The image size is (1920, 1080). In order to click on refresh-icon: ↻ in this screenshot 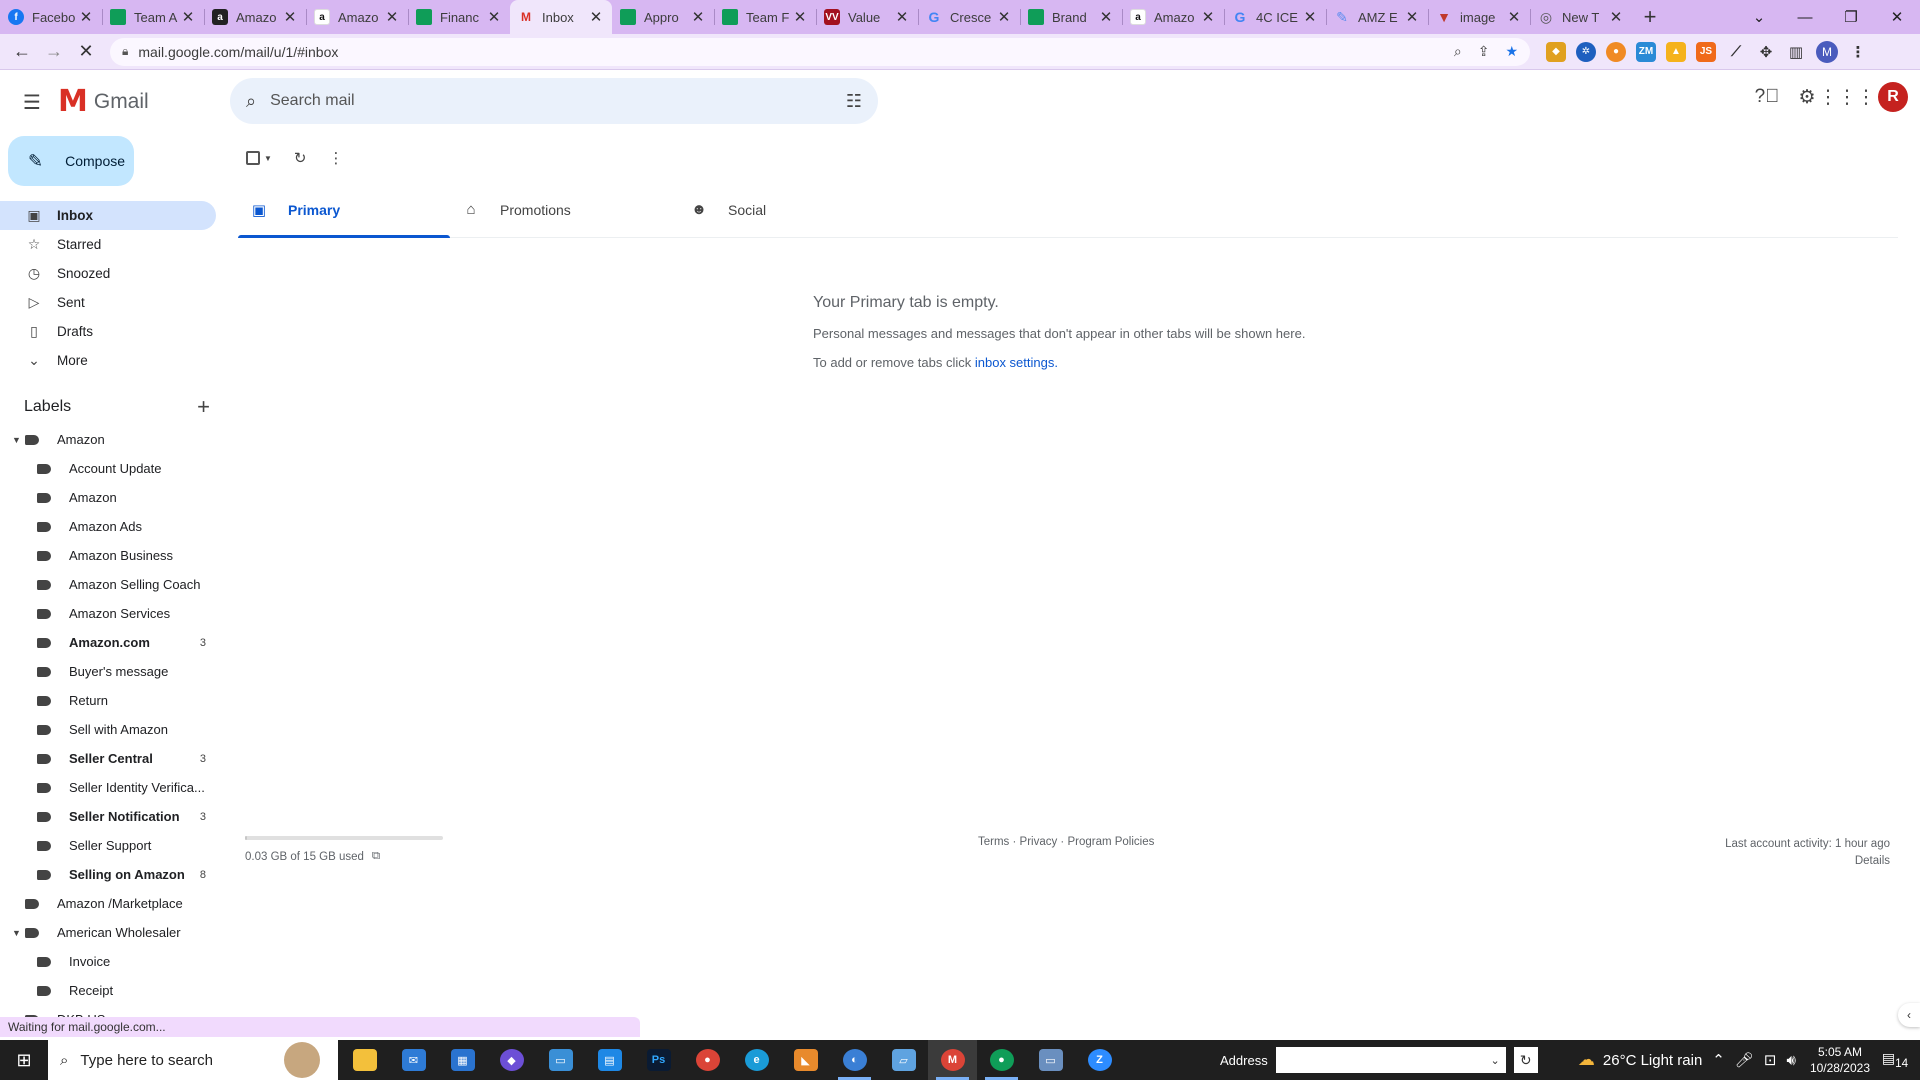, I will do `click(300, 158)`.